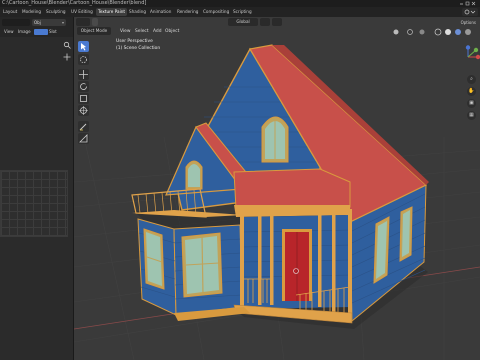 This screenshot has height=360, width=480. I want to click on pan-tool-icon, so click(67, 57).